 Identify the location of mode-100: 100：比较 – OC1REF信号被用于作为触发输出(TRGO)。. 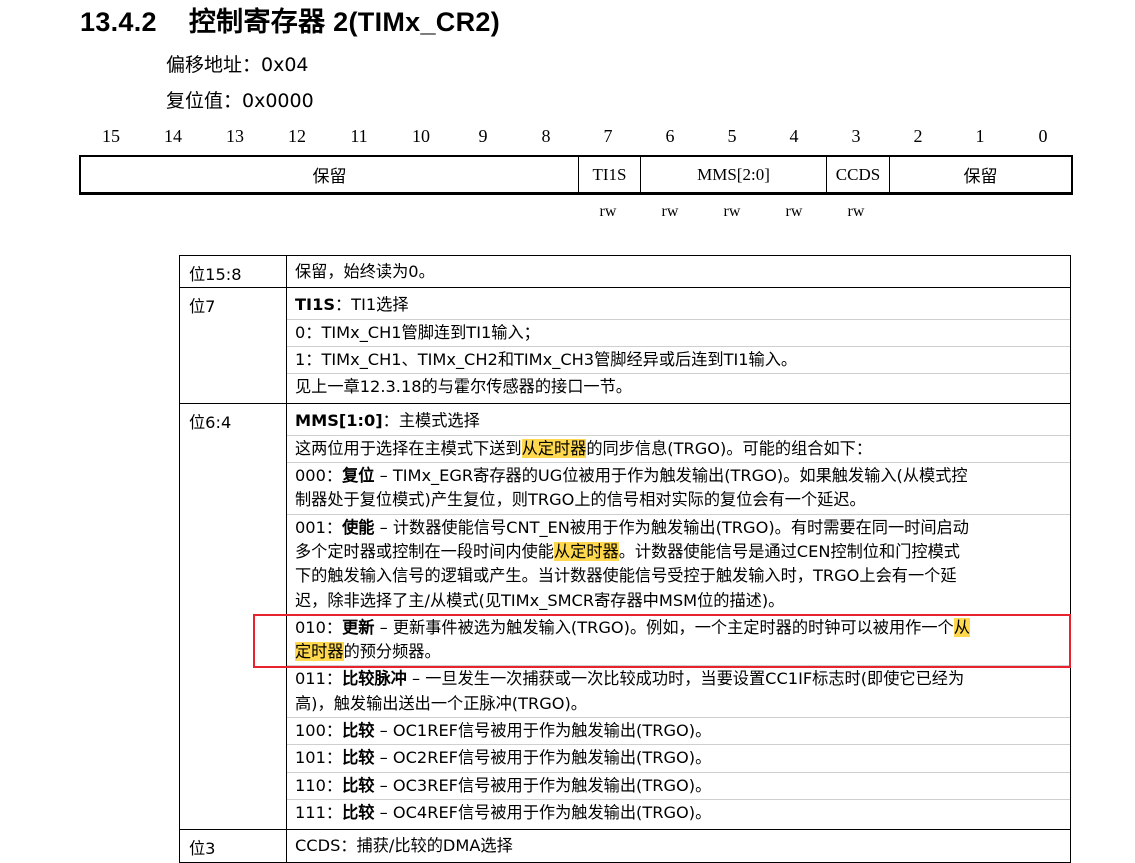
(678, 730).